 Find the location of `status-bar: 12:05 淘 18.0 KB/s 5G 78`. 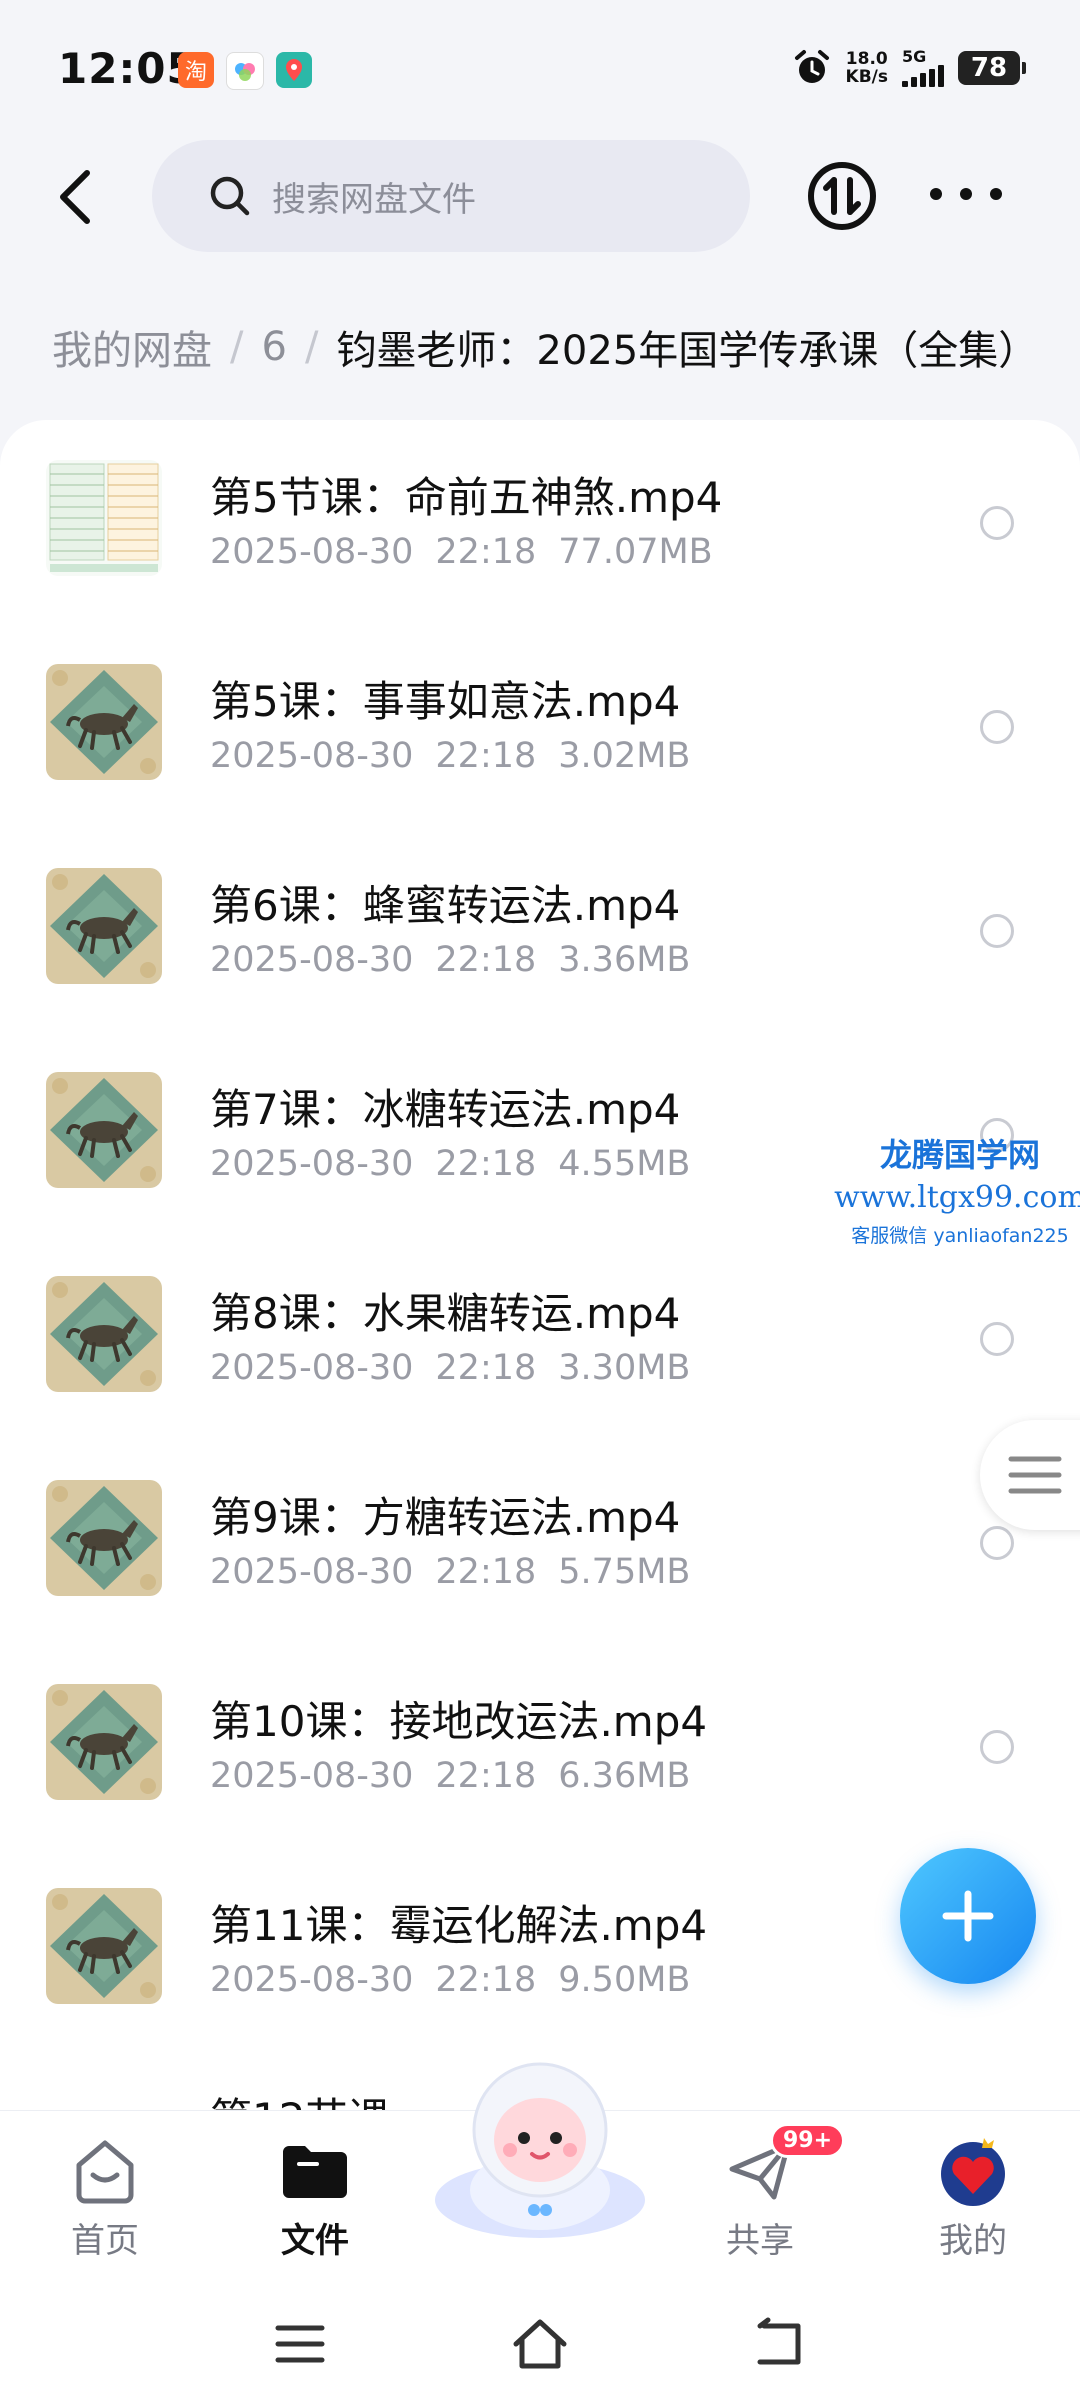

status-bar: 12:05 淘 18.0 KB/s 5G 78 is located at coordinates (540, 70).